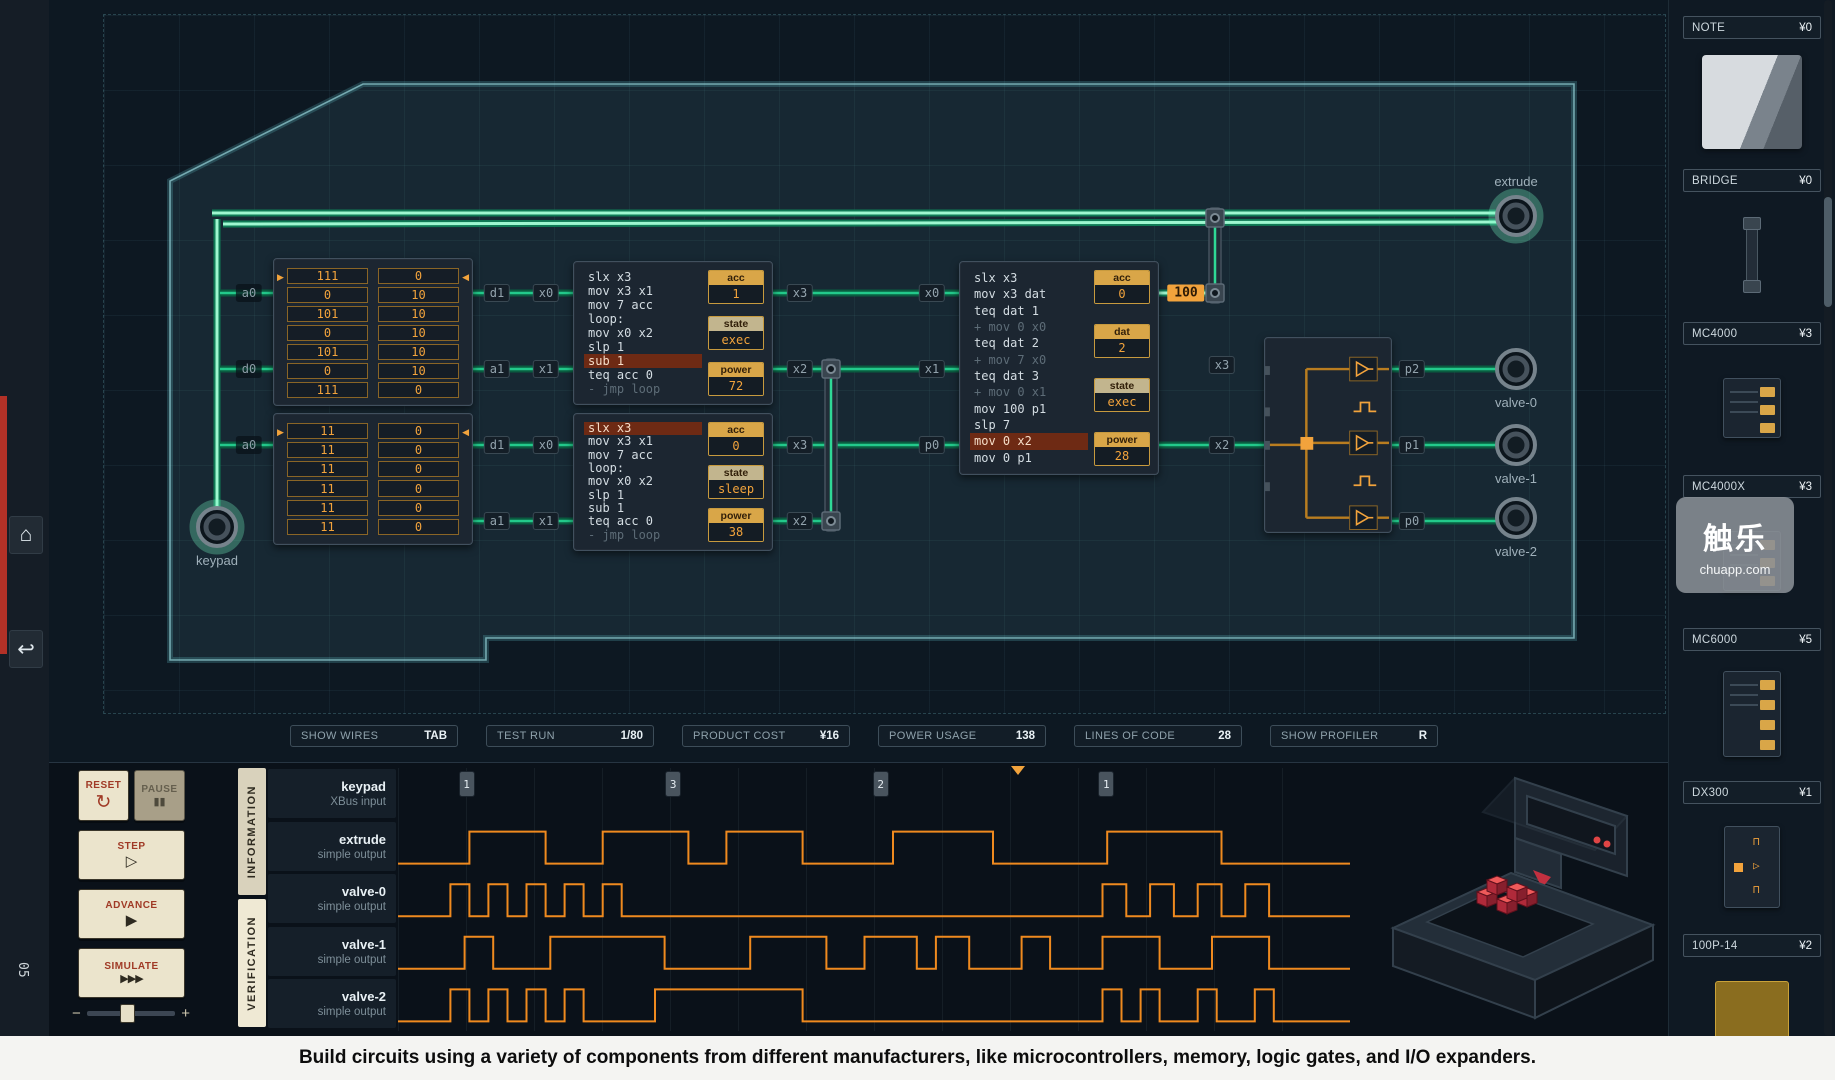  Describe the element at coordinates (1752, 704) in the screenshot. I see `part-mc6000: MC6000 ¥5` at that location.